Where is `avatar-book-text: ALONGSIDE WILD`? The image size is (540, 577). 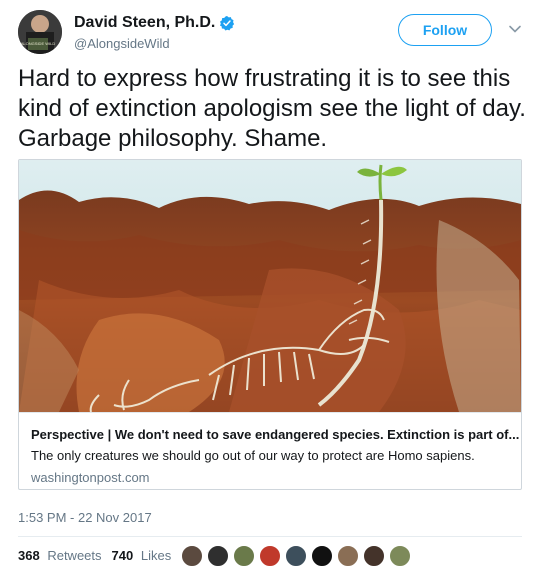
avatar-book-text: ALONGSIDE WILD is located at coordinates (38, 43).